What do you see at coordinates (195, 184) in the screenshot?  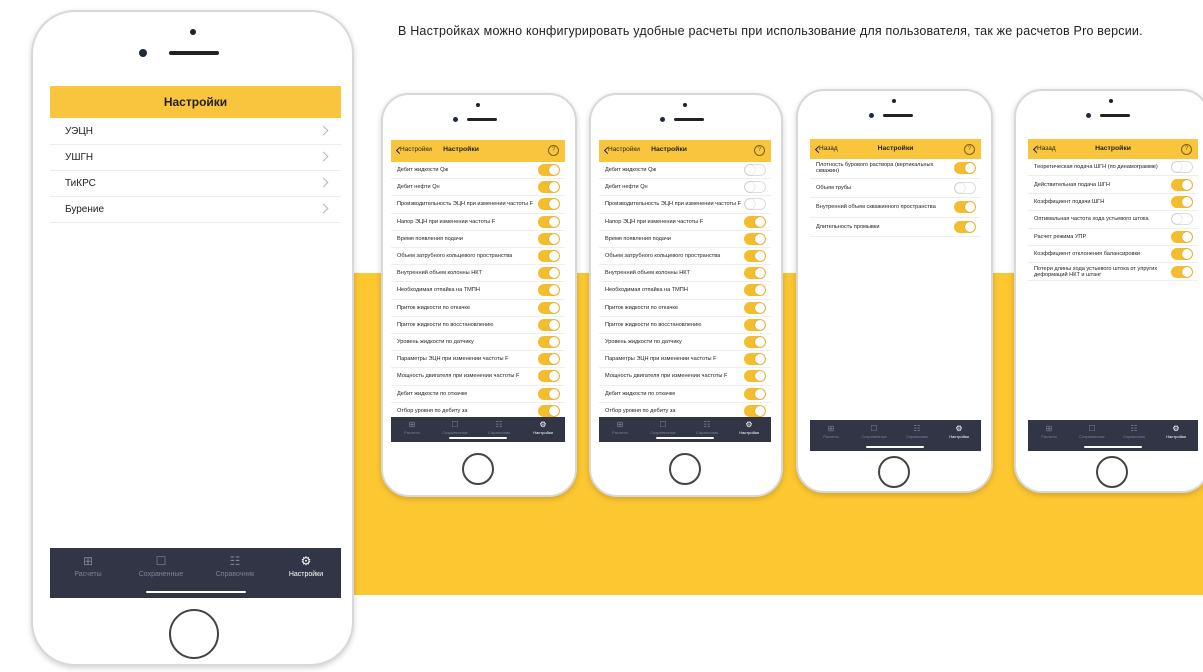 I see `settings-item-tikrs: ТиКРС` at bounding box center [195, 184].